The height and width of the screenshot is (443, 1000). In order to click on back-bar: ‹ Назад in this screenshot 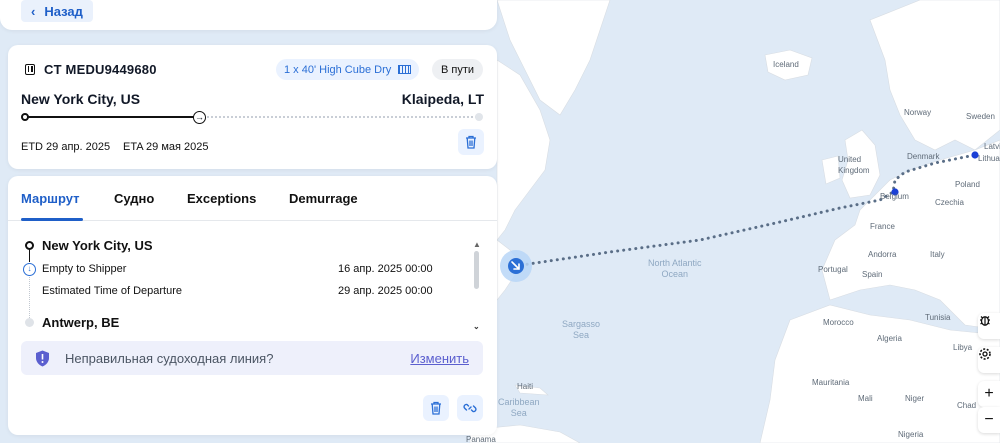, I will do `click(248, 15)`.